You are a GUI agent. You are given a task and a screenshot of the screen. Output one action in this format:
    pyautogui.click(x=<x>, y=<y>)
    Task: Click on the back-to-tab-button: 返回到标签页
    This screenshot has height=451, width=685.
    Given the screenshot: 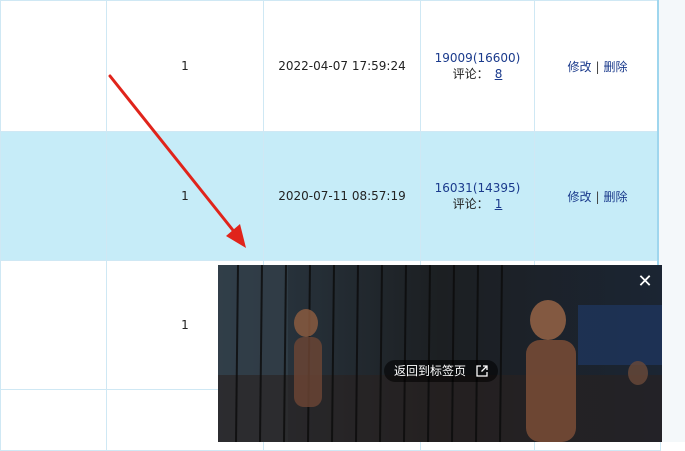 What is the action you would take?
    pyautogui.click(x=441, y=371)
    